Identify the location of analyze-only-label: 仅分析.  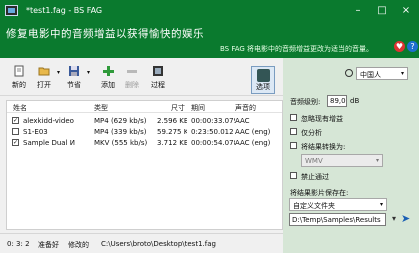
(311, 133).